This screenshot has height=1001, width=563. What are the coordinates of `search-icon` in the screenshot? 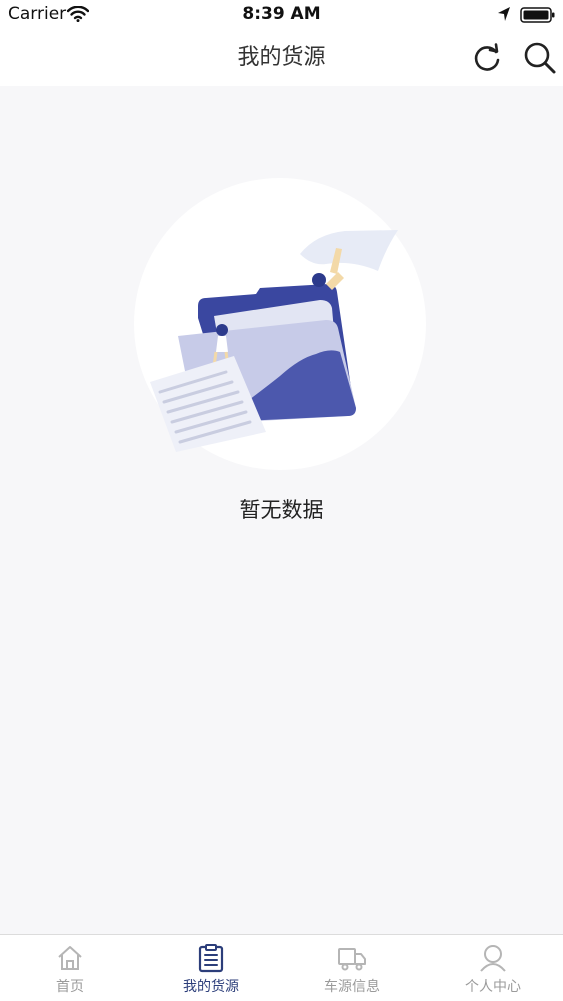 It's located at (540, 58).